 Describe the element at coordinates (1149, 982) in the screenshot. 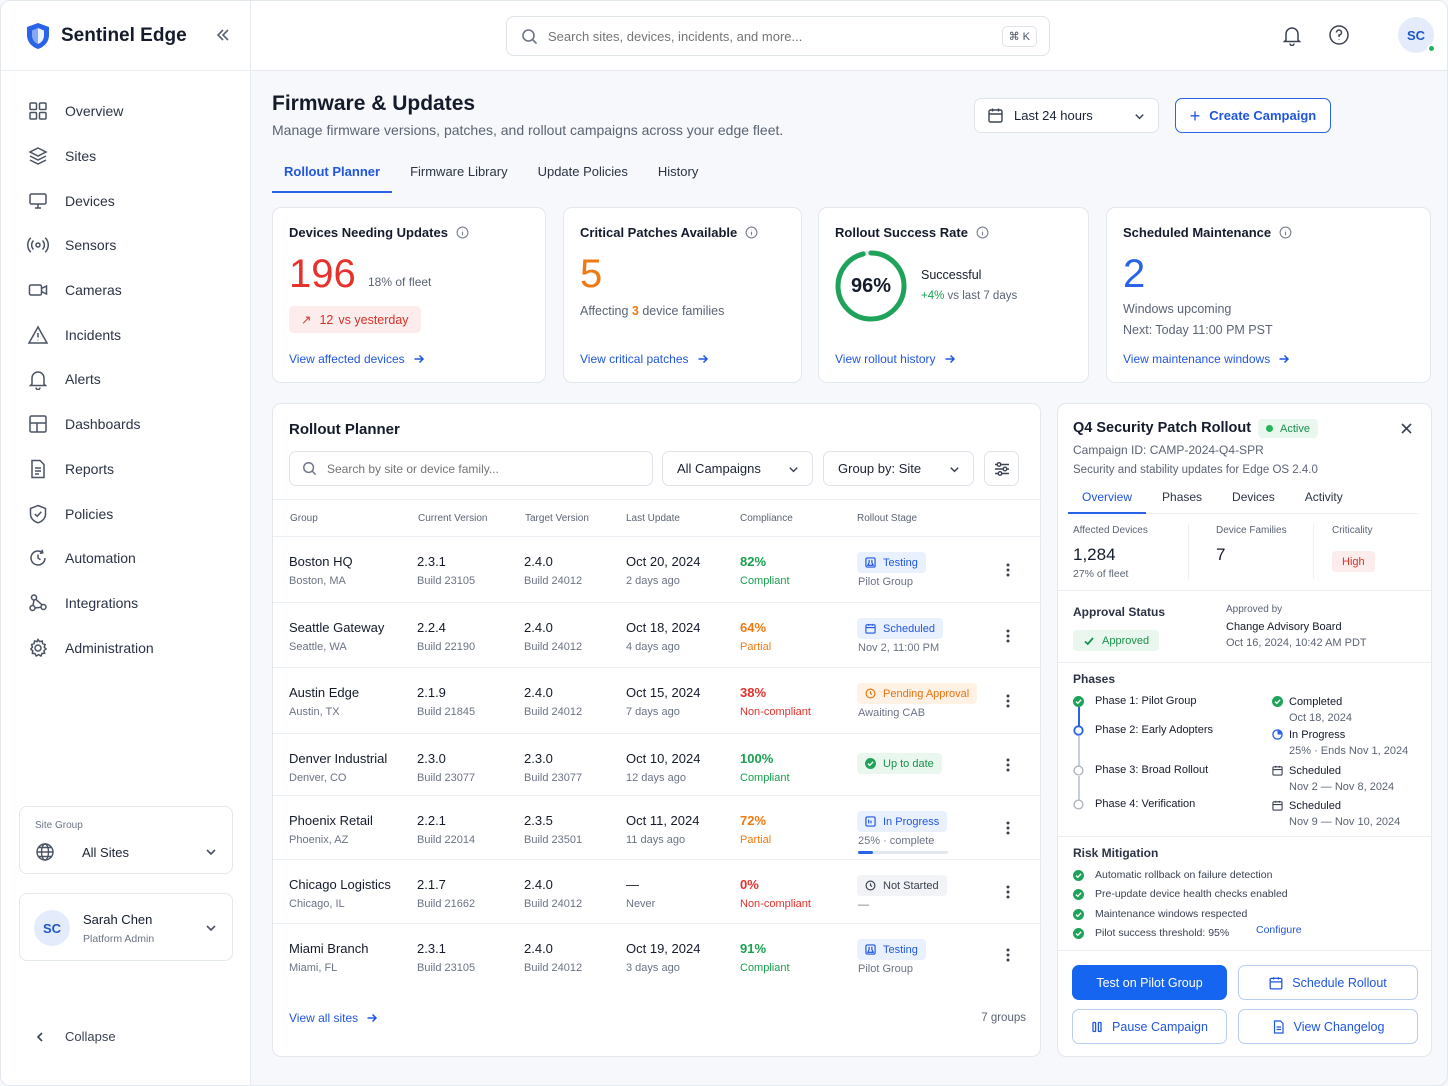

I see `test-on-pilot-group-button: Test on Pilot Group` at that location.